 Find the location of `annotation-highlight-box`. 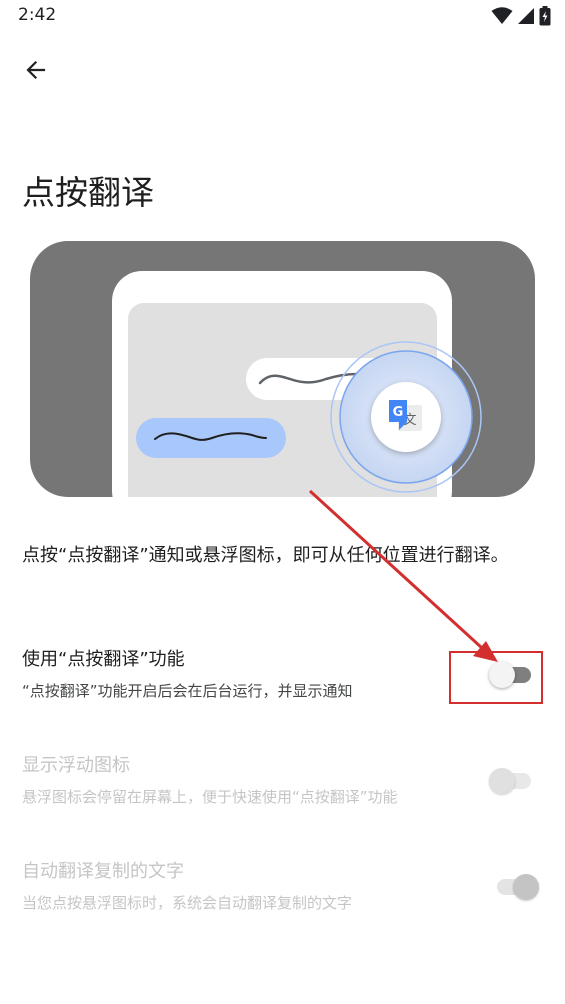

annotation-highlight-box is located at coordinates (496, 677).